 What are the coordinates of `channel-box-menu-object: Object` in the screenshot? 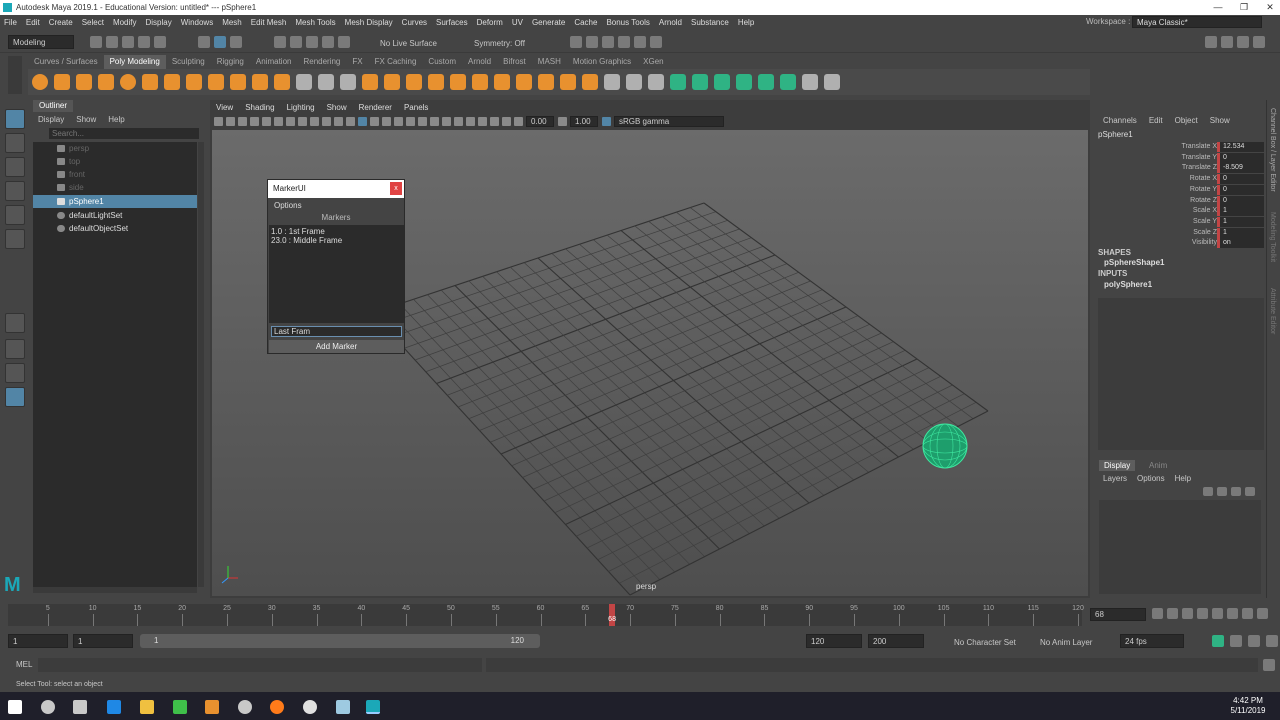 It's located at (1186, 120).